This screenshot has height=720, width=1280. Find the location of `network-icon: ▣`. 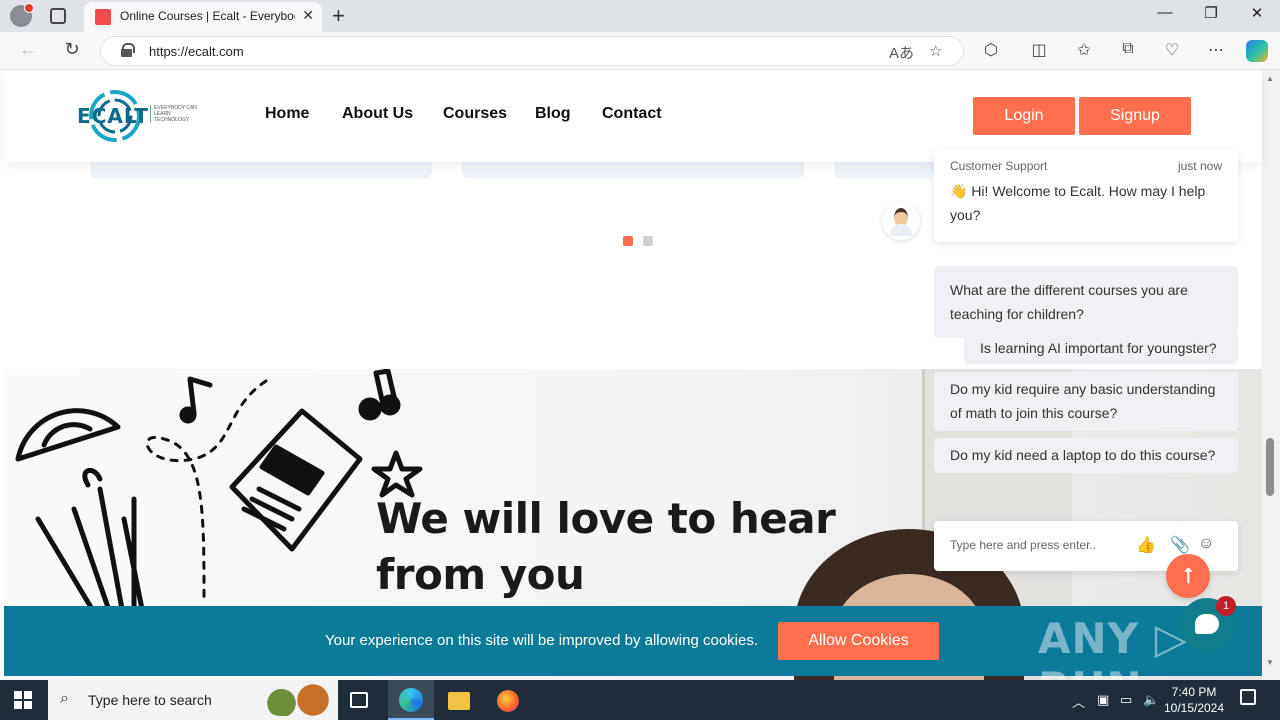

network-icon: ▣ is located at coordinates (1103, 700).